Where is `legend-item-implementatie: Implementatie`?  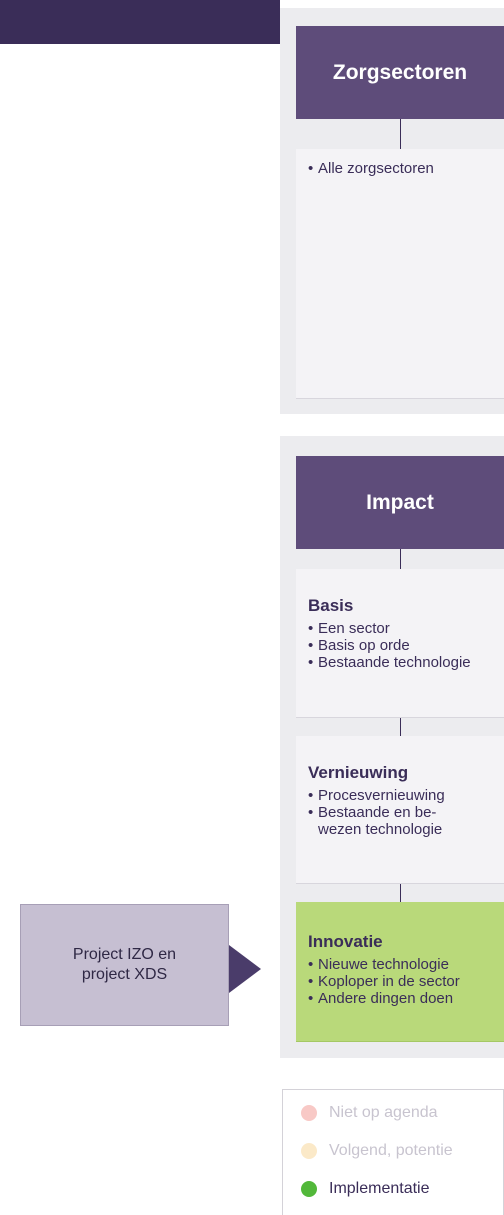 legend-item-implementatie: Implementatie is located at coordinates (365, 1189).